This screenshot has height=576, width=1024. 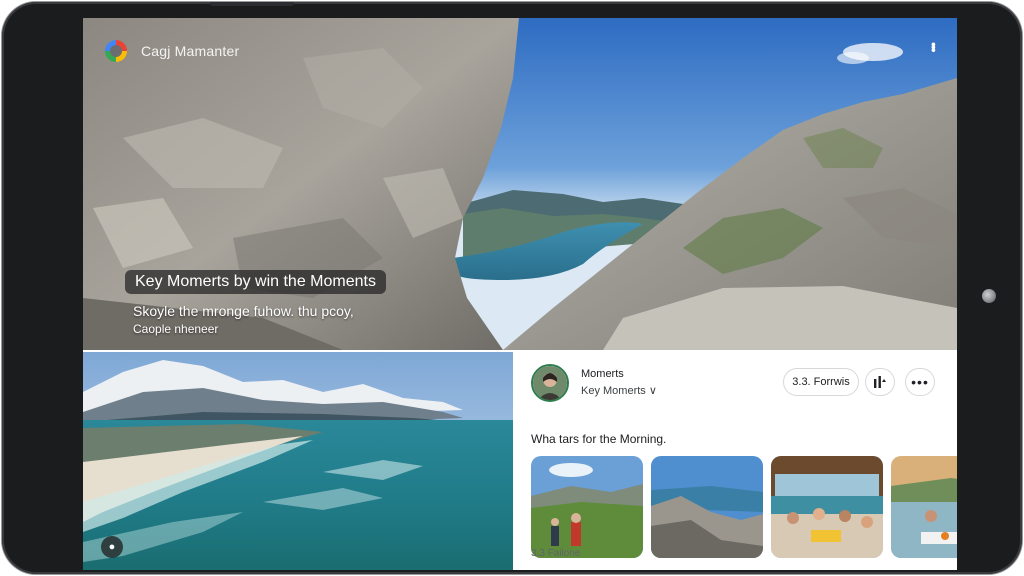 I want to click on app-header: Cagj Mamanter, so click(x=172, y=51).